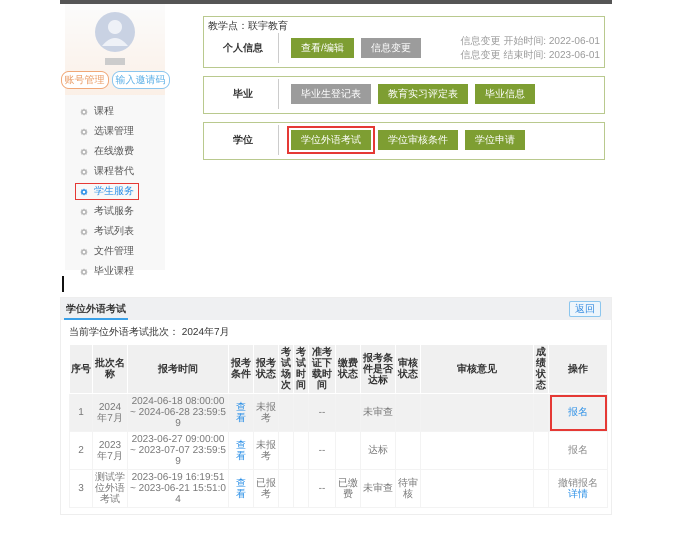 The height and width of the screenshot is (538, 687). I want to click on column-header: 报考条件是否达标, so click(378, 369).